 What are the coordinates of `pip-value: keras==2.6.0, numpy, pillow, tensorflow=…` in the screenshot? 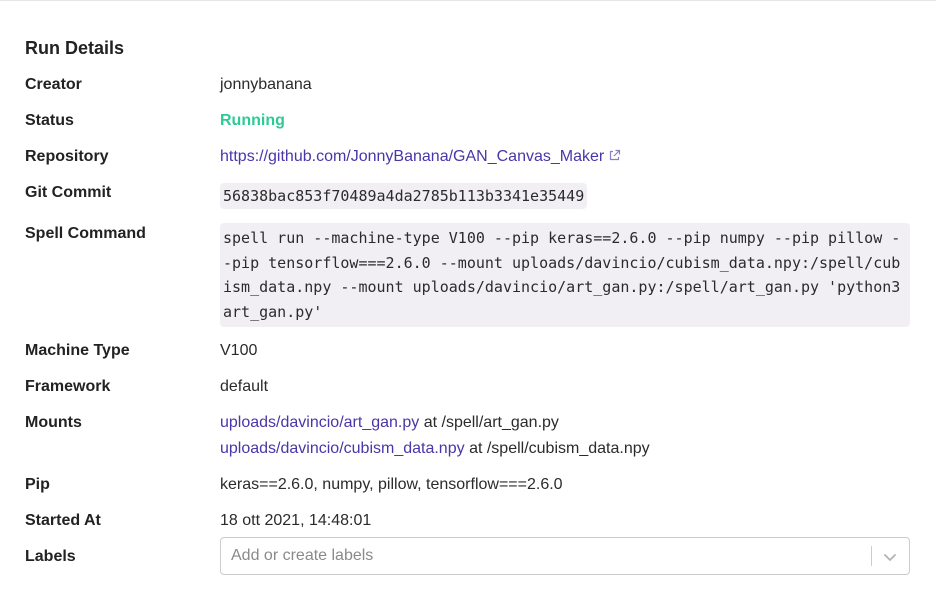 It's located at (391, 484).